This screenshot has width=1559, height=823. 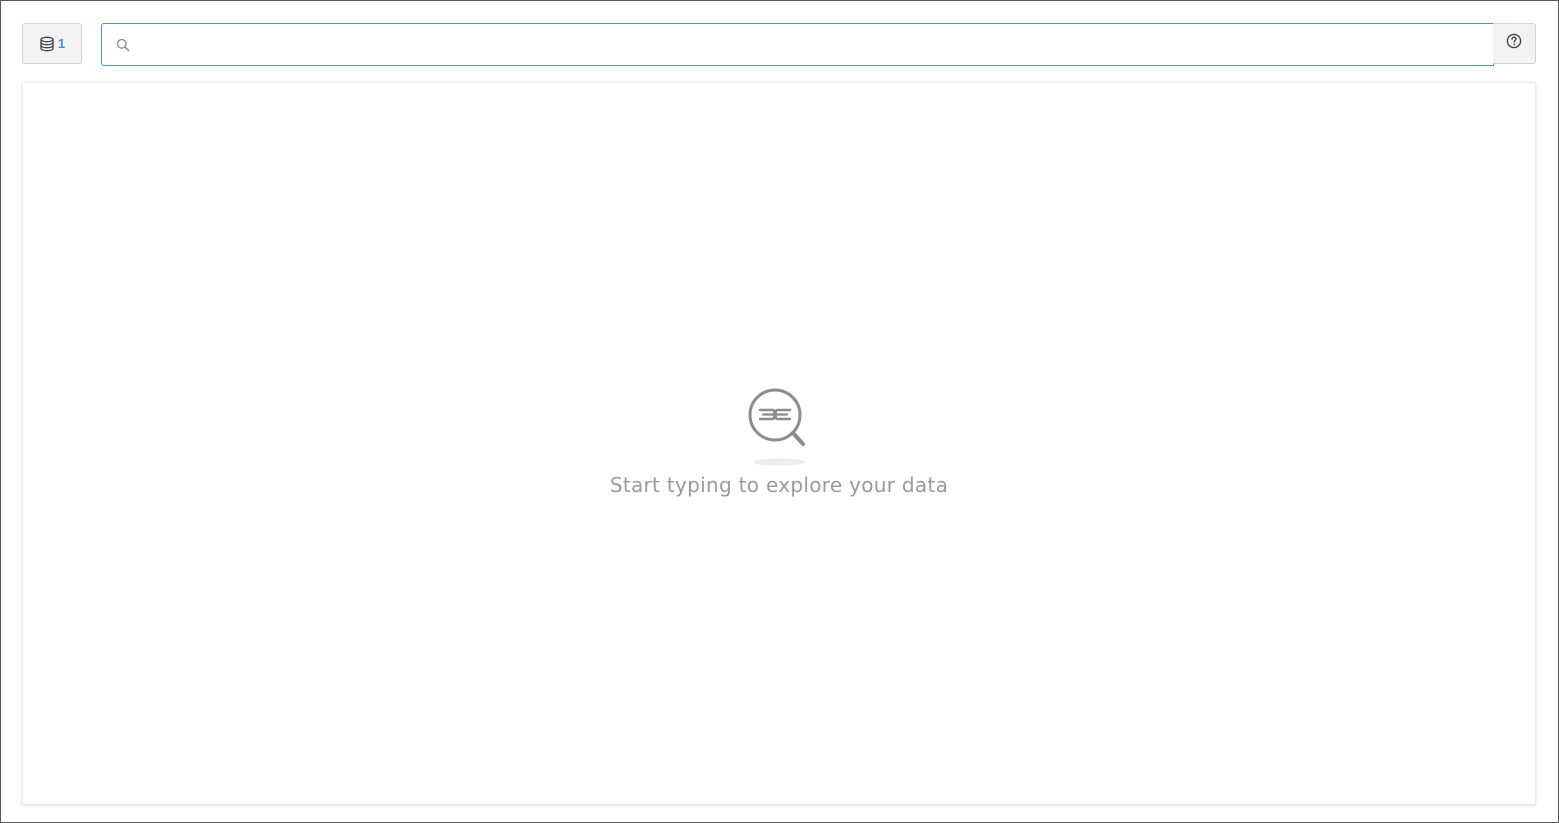 I want to click on search-box, so click(x=797, y=44).